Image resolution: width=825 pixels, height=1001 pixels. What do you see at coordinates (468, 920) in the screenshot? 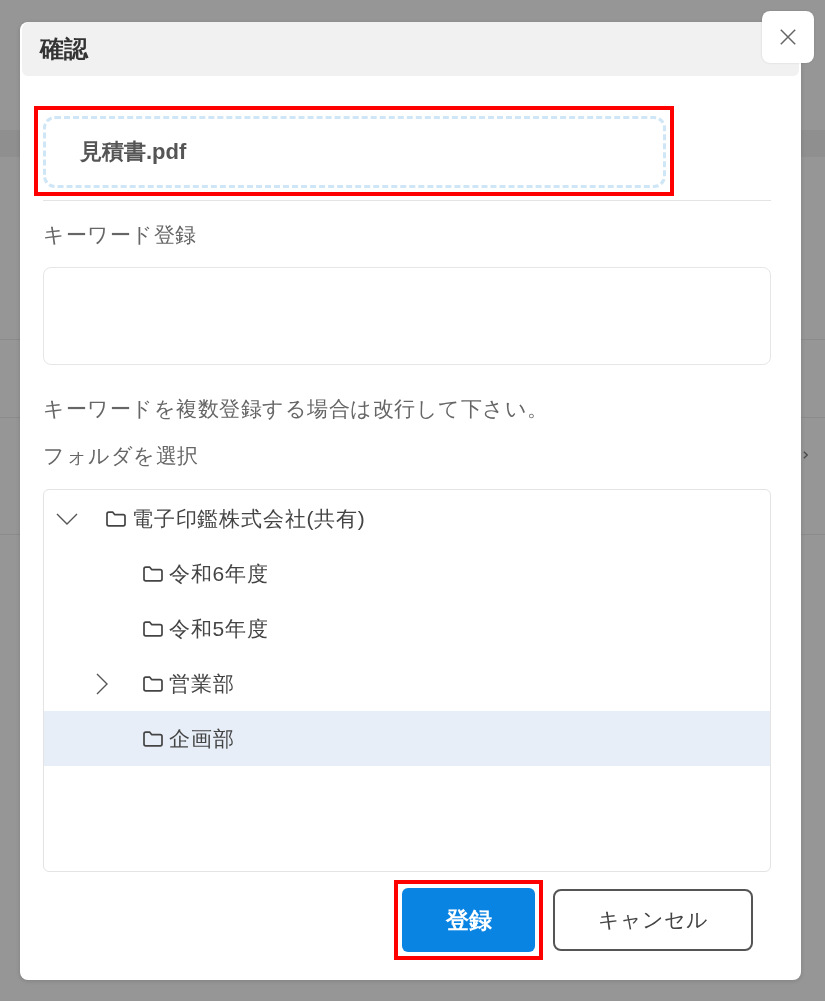
I see `register-button: 登録` at bounding box center [468, 920].